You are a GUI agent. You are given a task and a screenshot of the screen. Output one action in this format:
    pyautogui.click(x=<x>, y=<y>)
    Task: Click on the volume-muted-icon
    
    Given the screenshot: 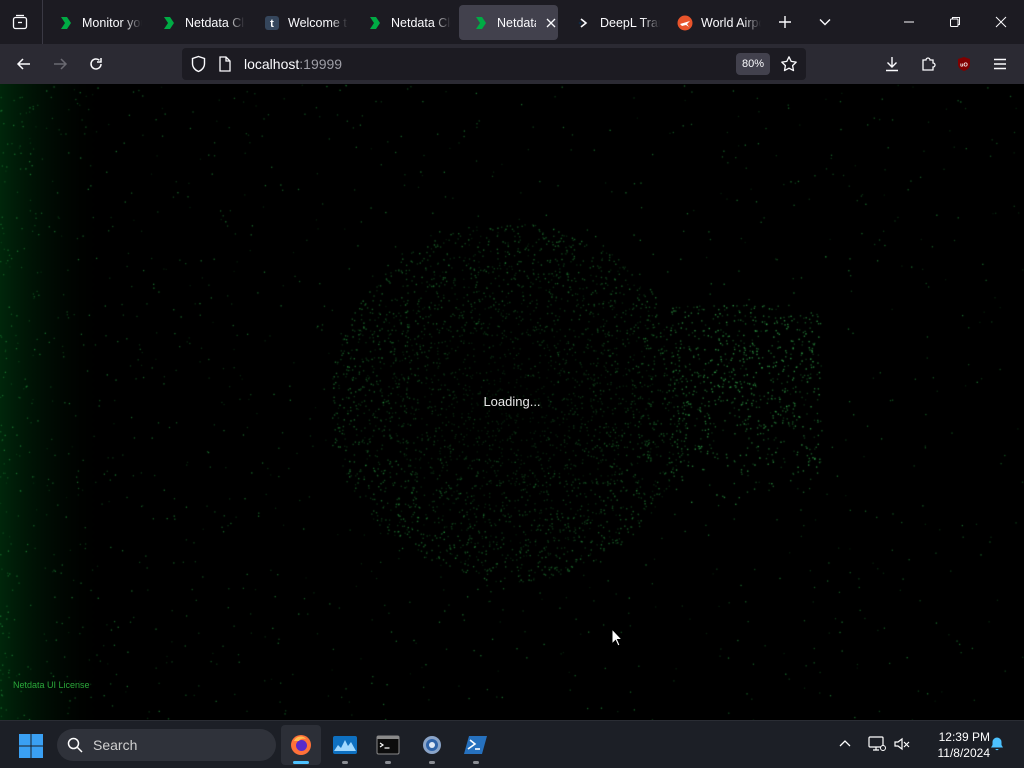 What is the action you would take?
    pyautogui.click(x=902, y=744)
    